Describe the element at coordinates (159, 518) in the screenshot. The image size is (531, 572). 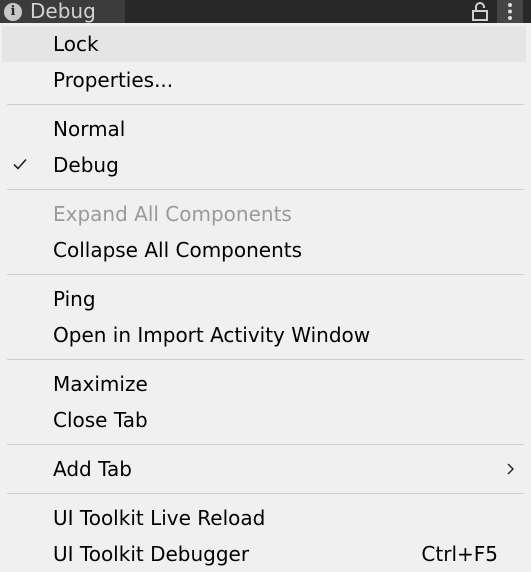
I see `menu-item-label: UI Toolkit Live Reload` at that location.